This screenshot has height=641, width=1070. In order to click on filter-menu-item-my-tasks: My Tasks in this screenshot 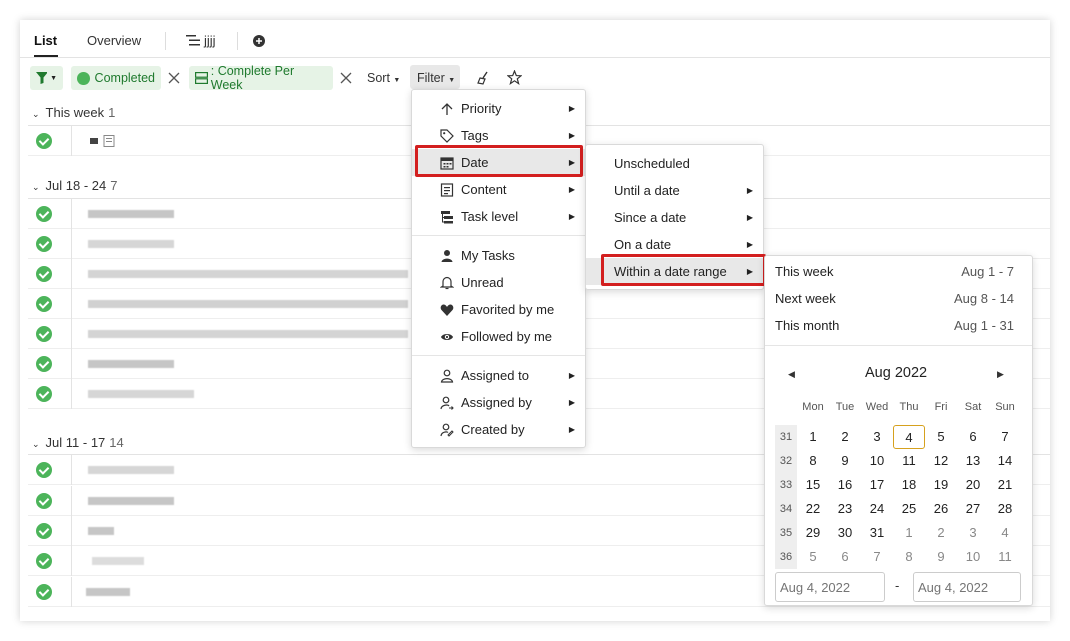, I will do `click(498, 255)`.